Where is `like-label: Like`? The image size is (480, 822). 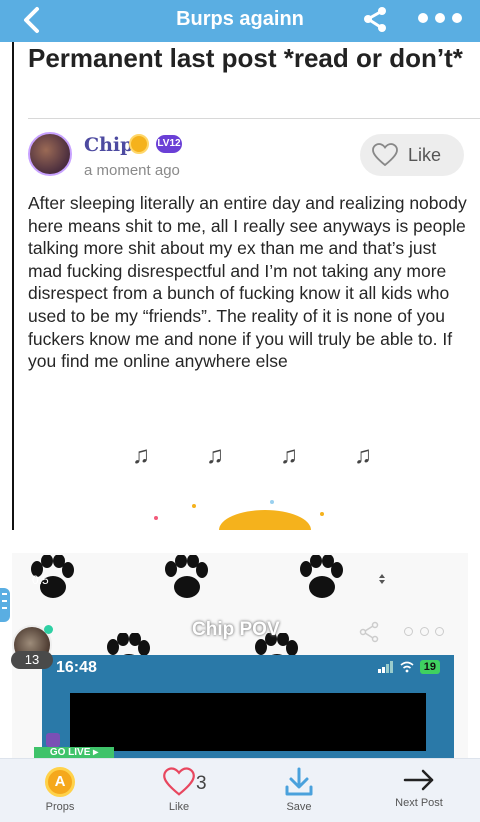 like-label: Like is located at coordinates (179, 807).